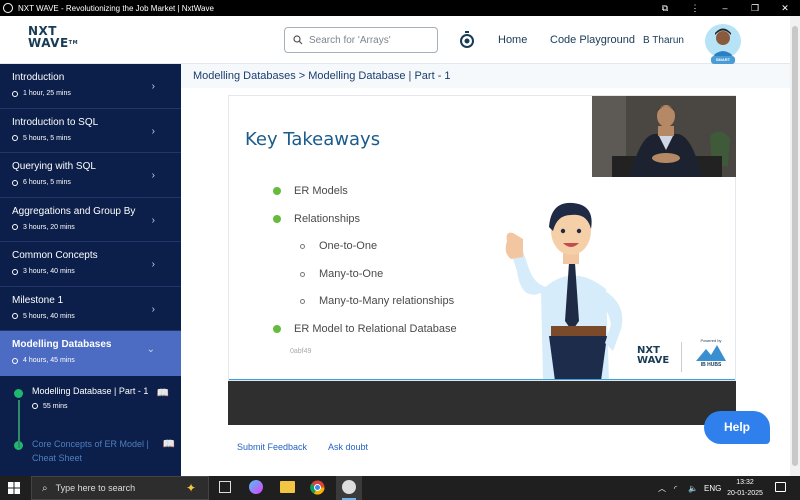 This screenshot has height=500, width=800. What do you see at coordinates (14, 488) in the screenshot?
I see `windows-start-icon` at bounding box center [14, 488].